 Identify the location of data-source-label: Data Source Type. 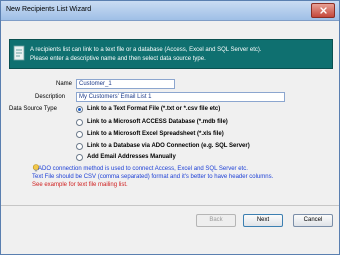
(33, 109).